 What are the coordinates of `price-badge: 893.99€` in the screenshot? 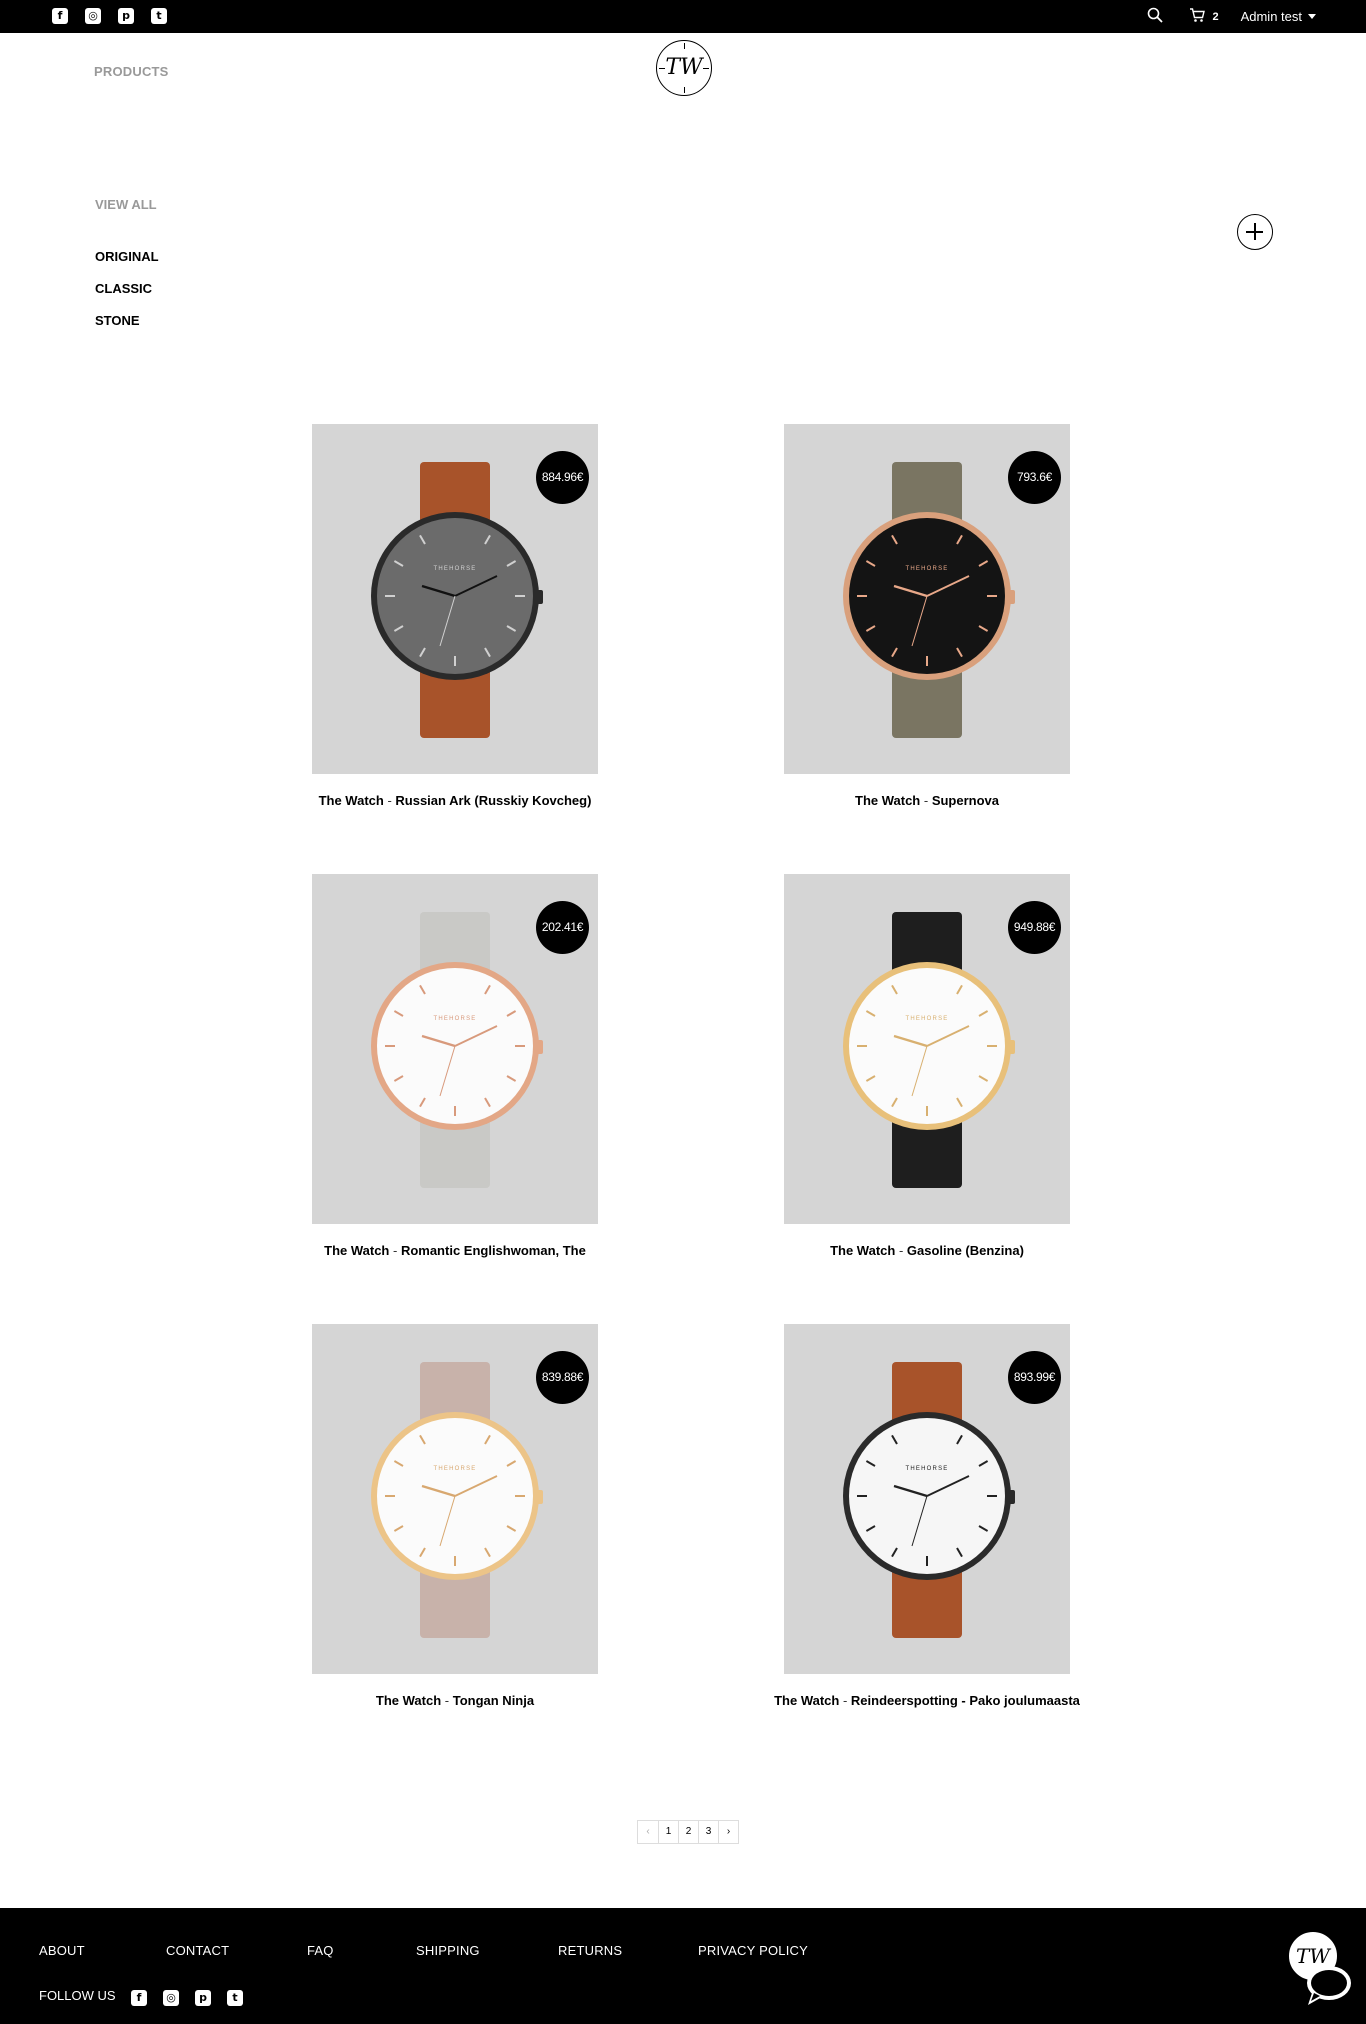 It's located at (1034, 1377).